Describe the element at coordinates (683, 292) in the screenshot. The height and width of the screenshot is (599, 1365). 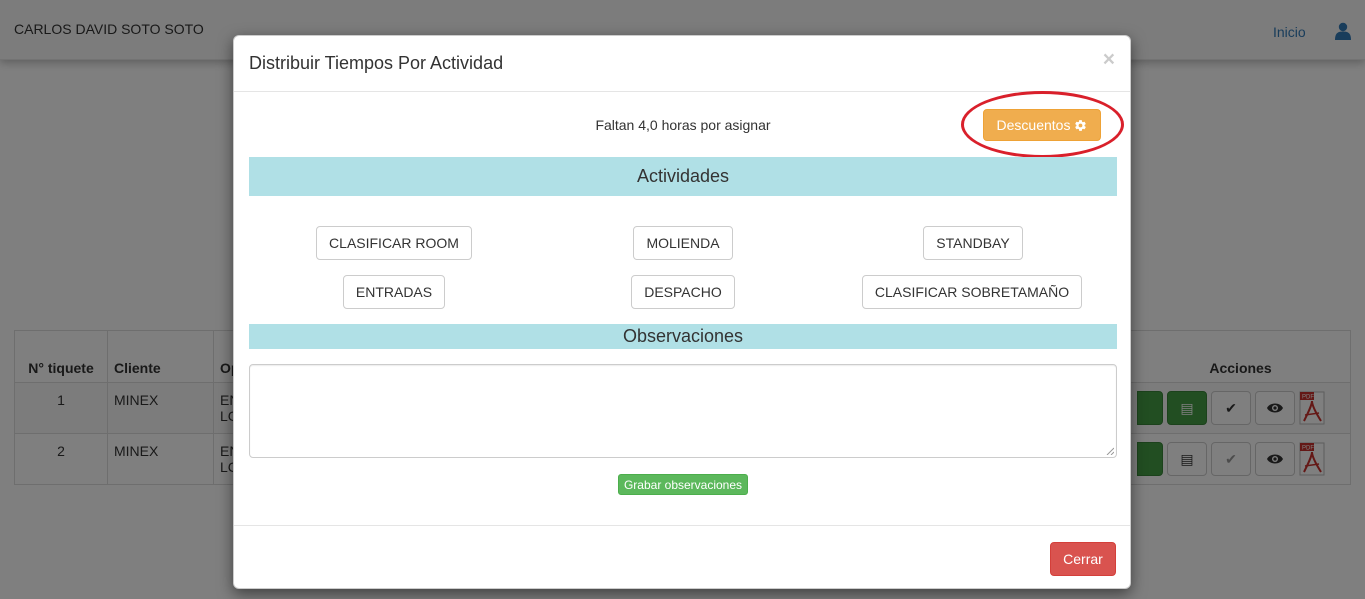
I see `activity-button-despacho: DESPACHO` at that location.